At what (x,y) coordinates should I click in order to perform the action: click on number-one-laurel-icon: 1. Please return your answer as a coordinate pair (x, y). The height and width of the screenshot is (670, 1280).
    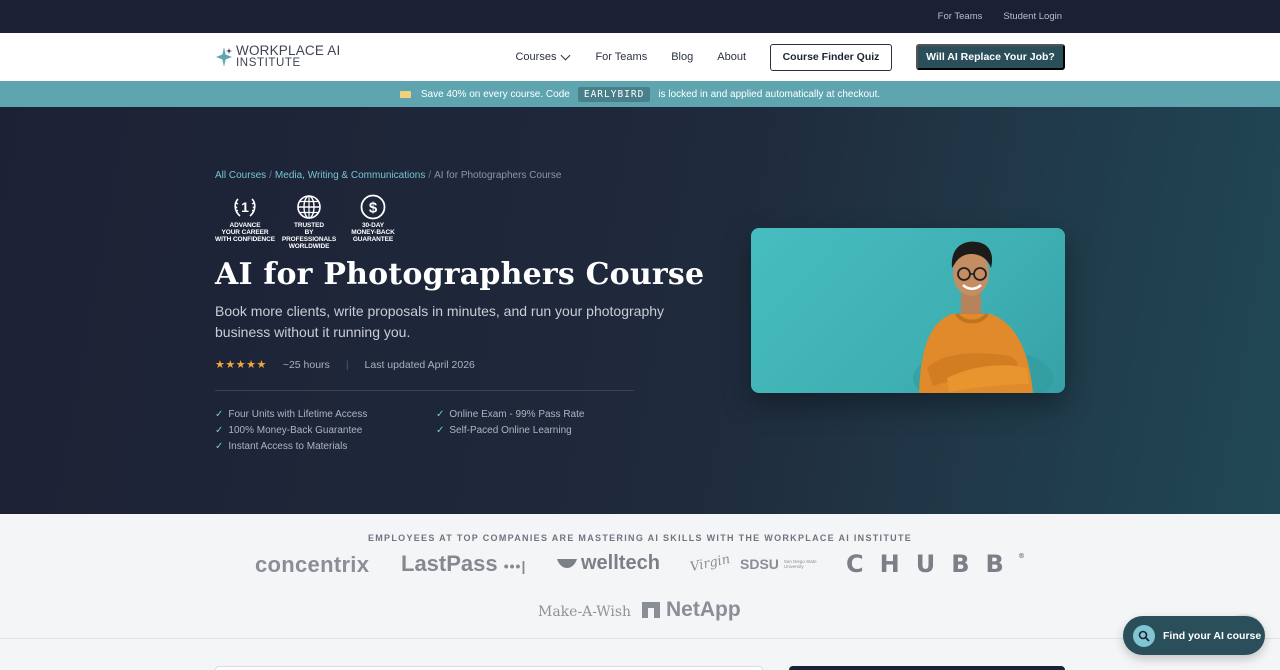
    Looking at the image, I should click on (245, 207).